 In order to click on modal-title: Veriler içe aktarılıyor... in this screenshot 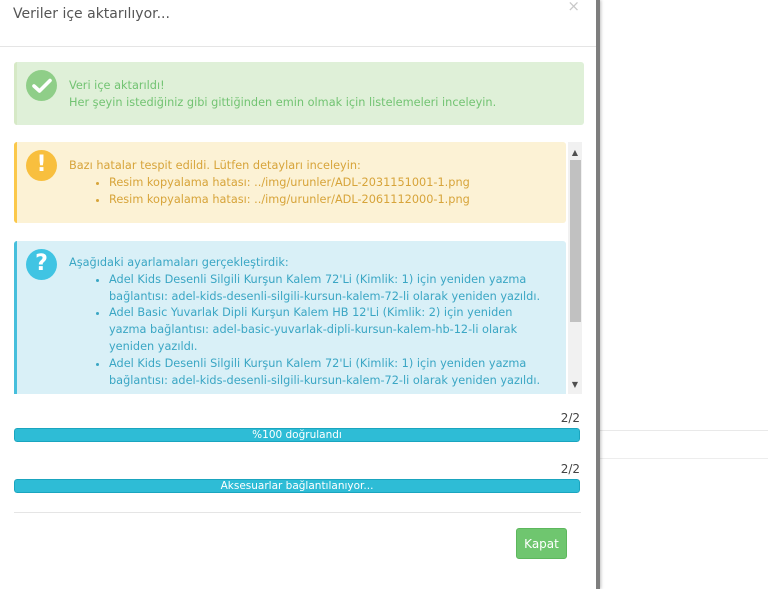, I will do `click(91, 14)`.